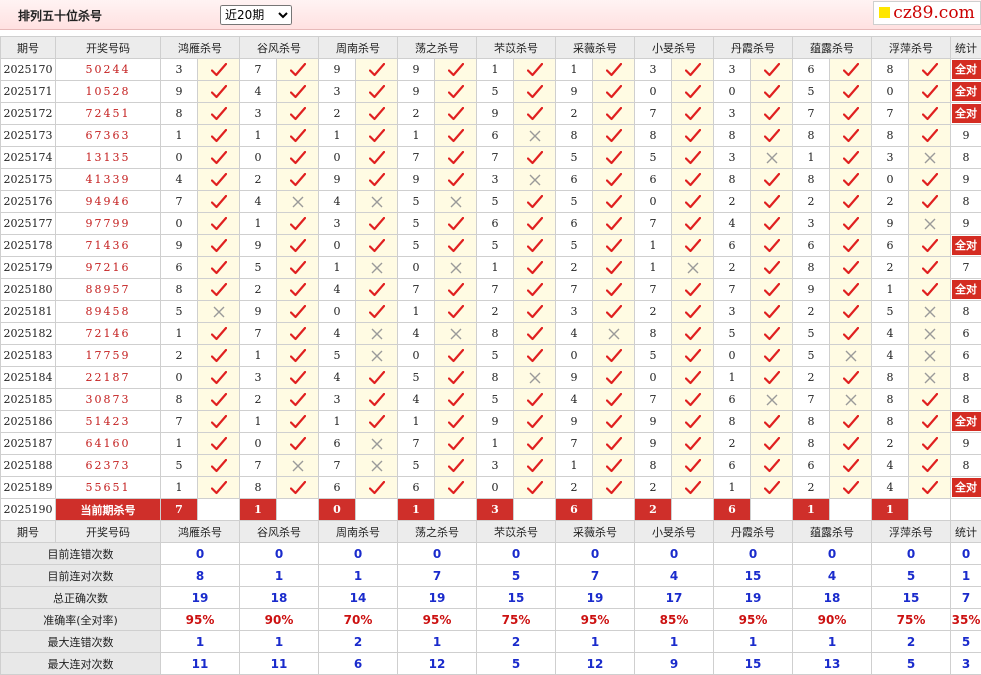 The image size is (981, 675). Describe the element at coordinates (491, 312) in the screenshot. I see `table-row: 20251818945859012323258` at that location.